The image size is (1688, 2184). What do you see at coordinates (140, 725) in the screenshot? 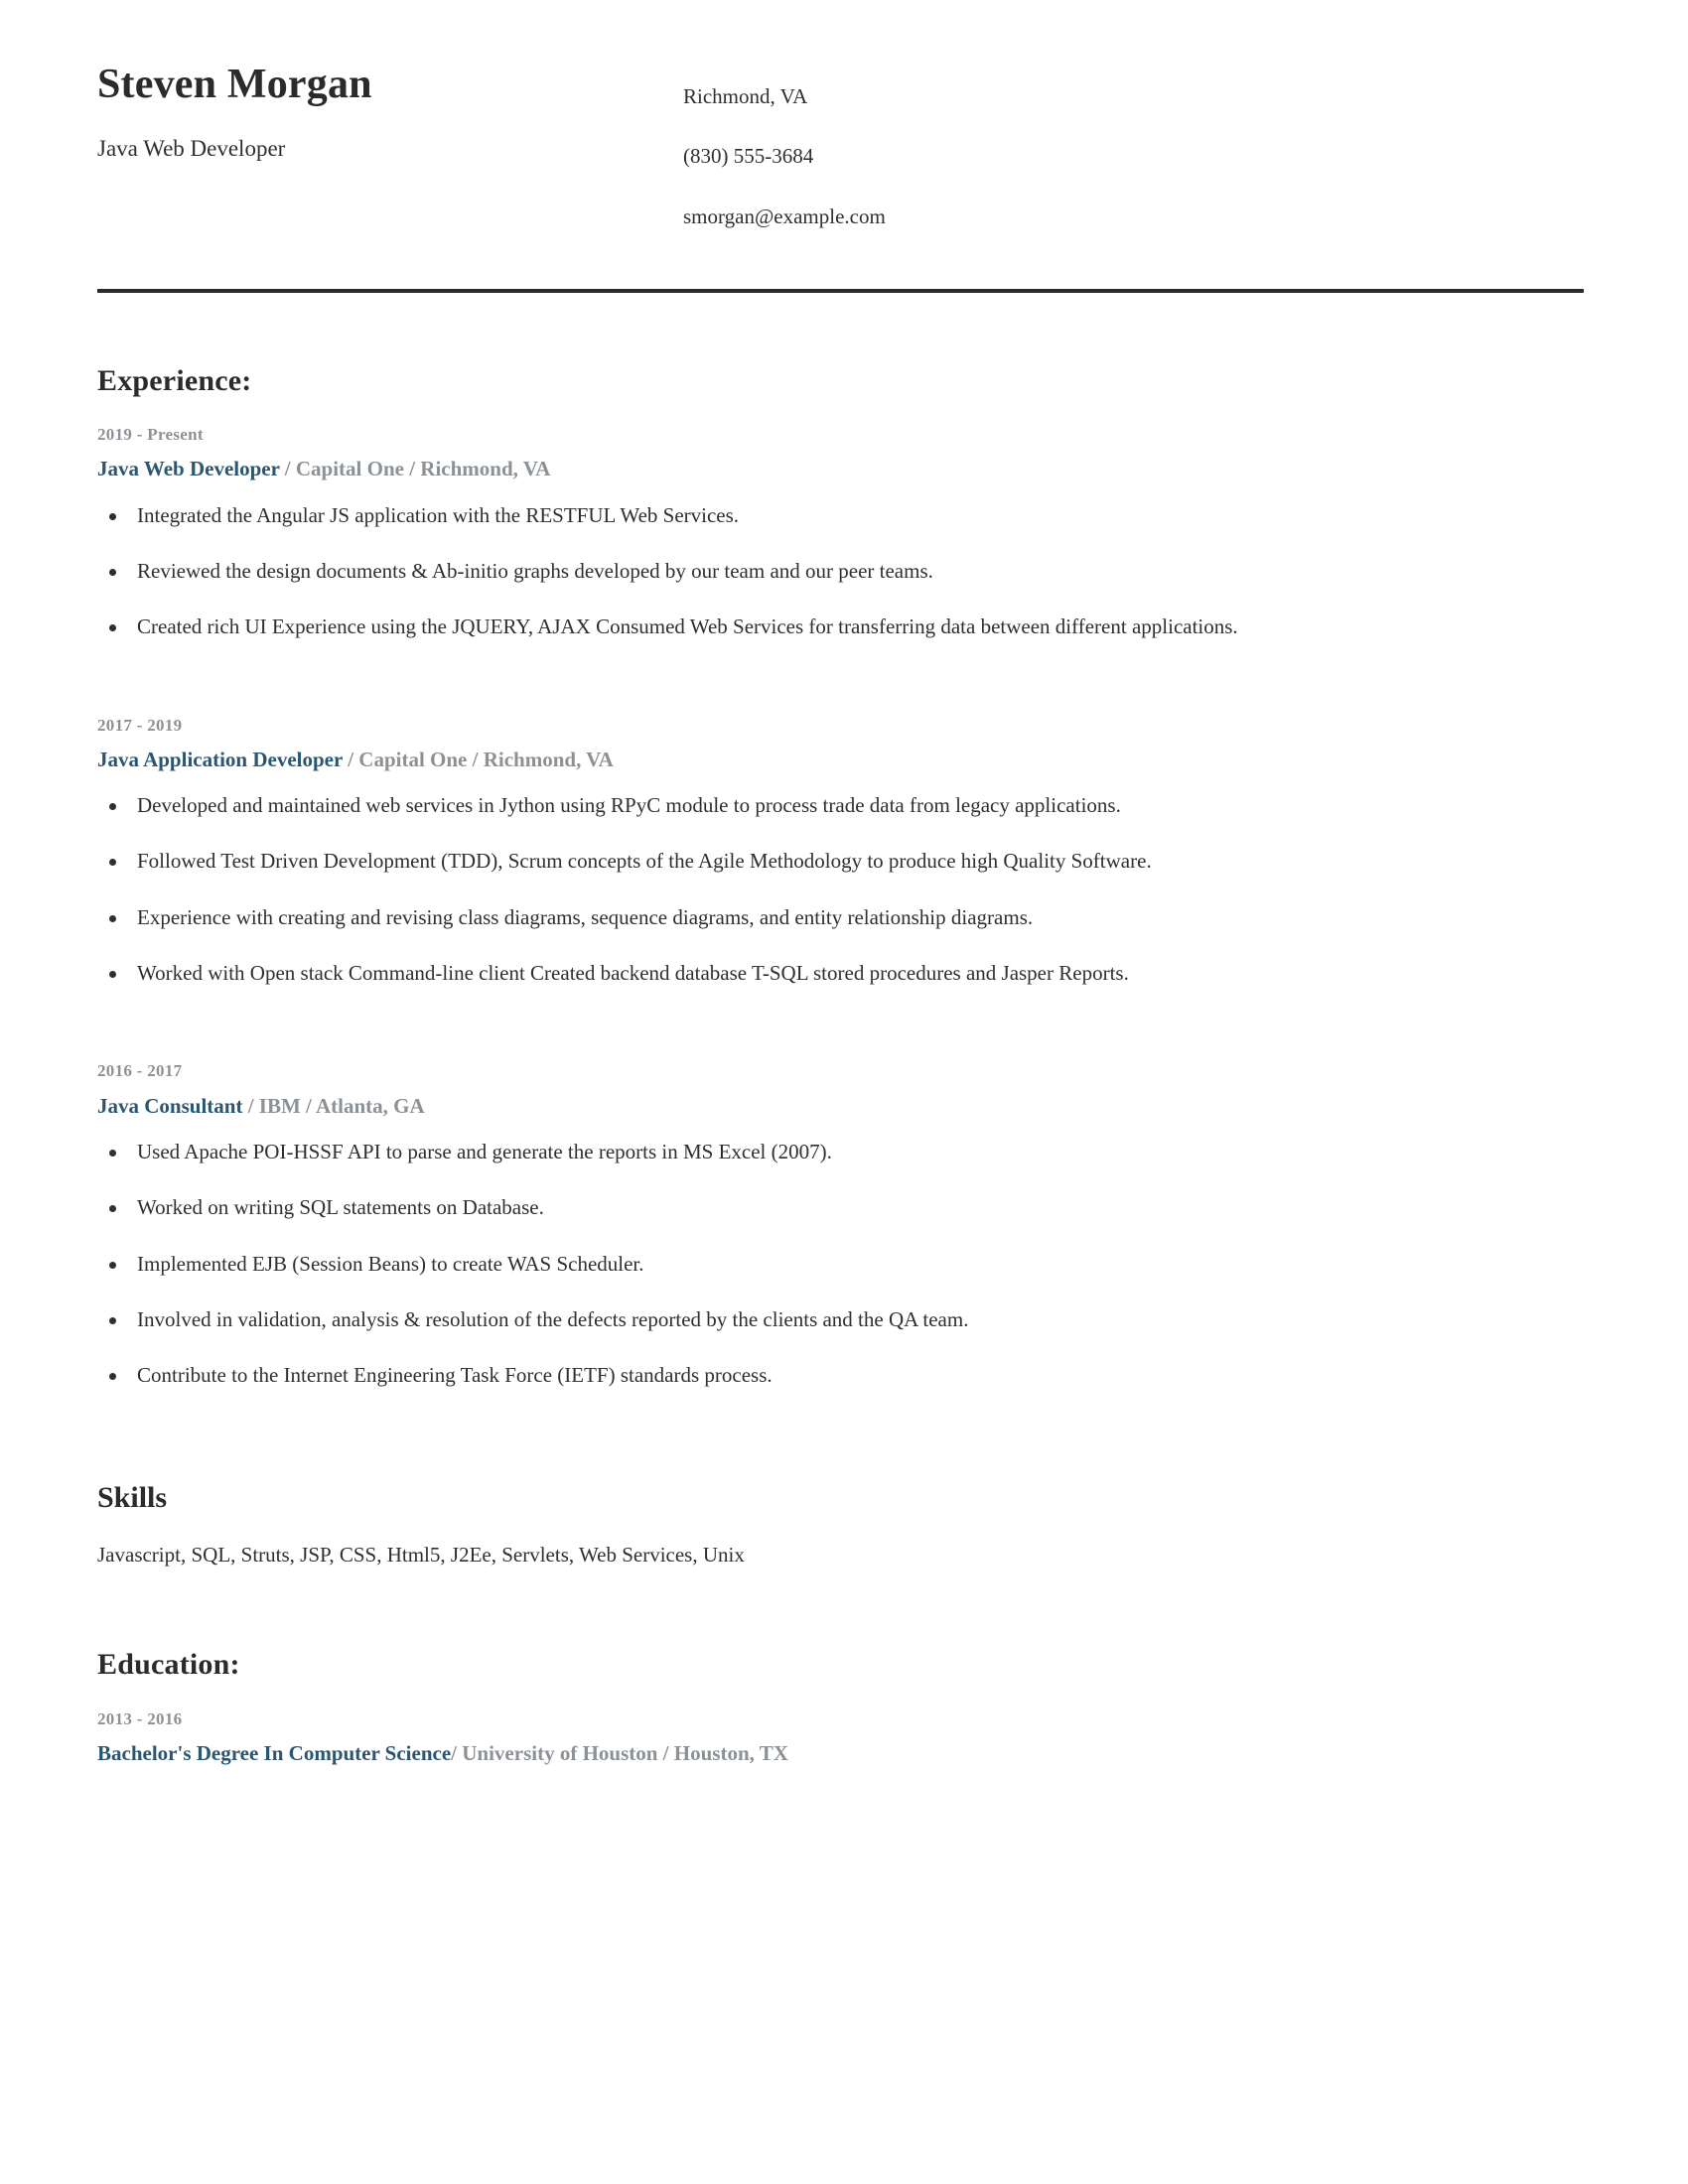
I see `experience-dates: 2017 - 2019` at bounding box center [140, 725].